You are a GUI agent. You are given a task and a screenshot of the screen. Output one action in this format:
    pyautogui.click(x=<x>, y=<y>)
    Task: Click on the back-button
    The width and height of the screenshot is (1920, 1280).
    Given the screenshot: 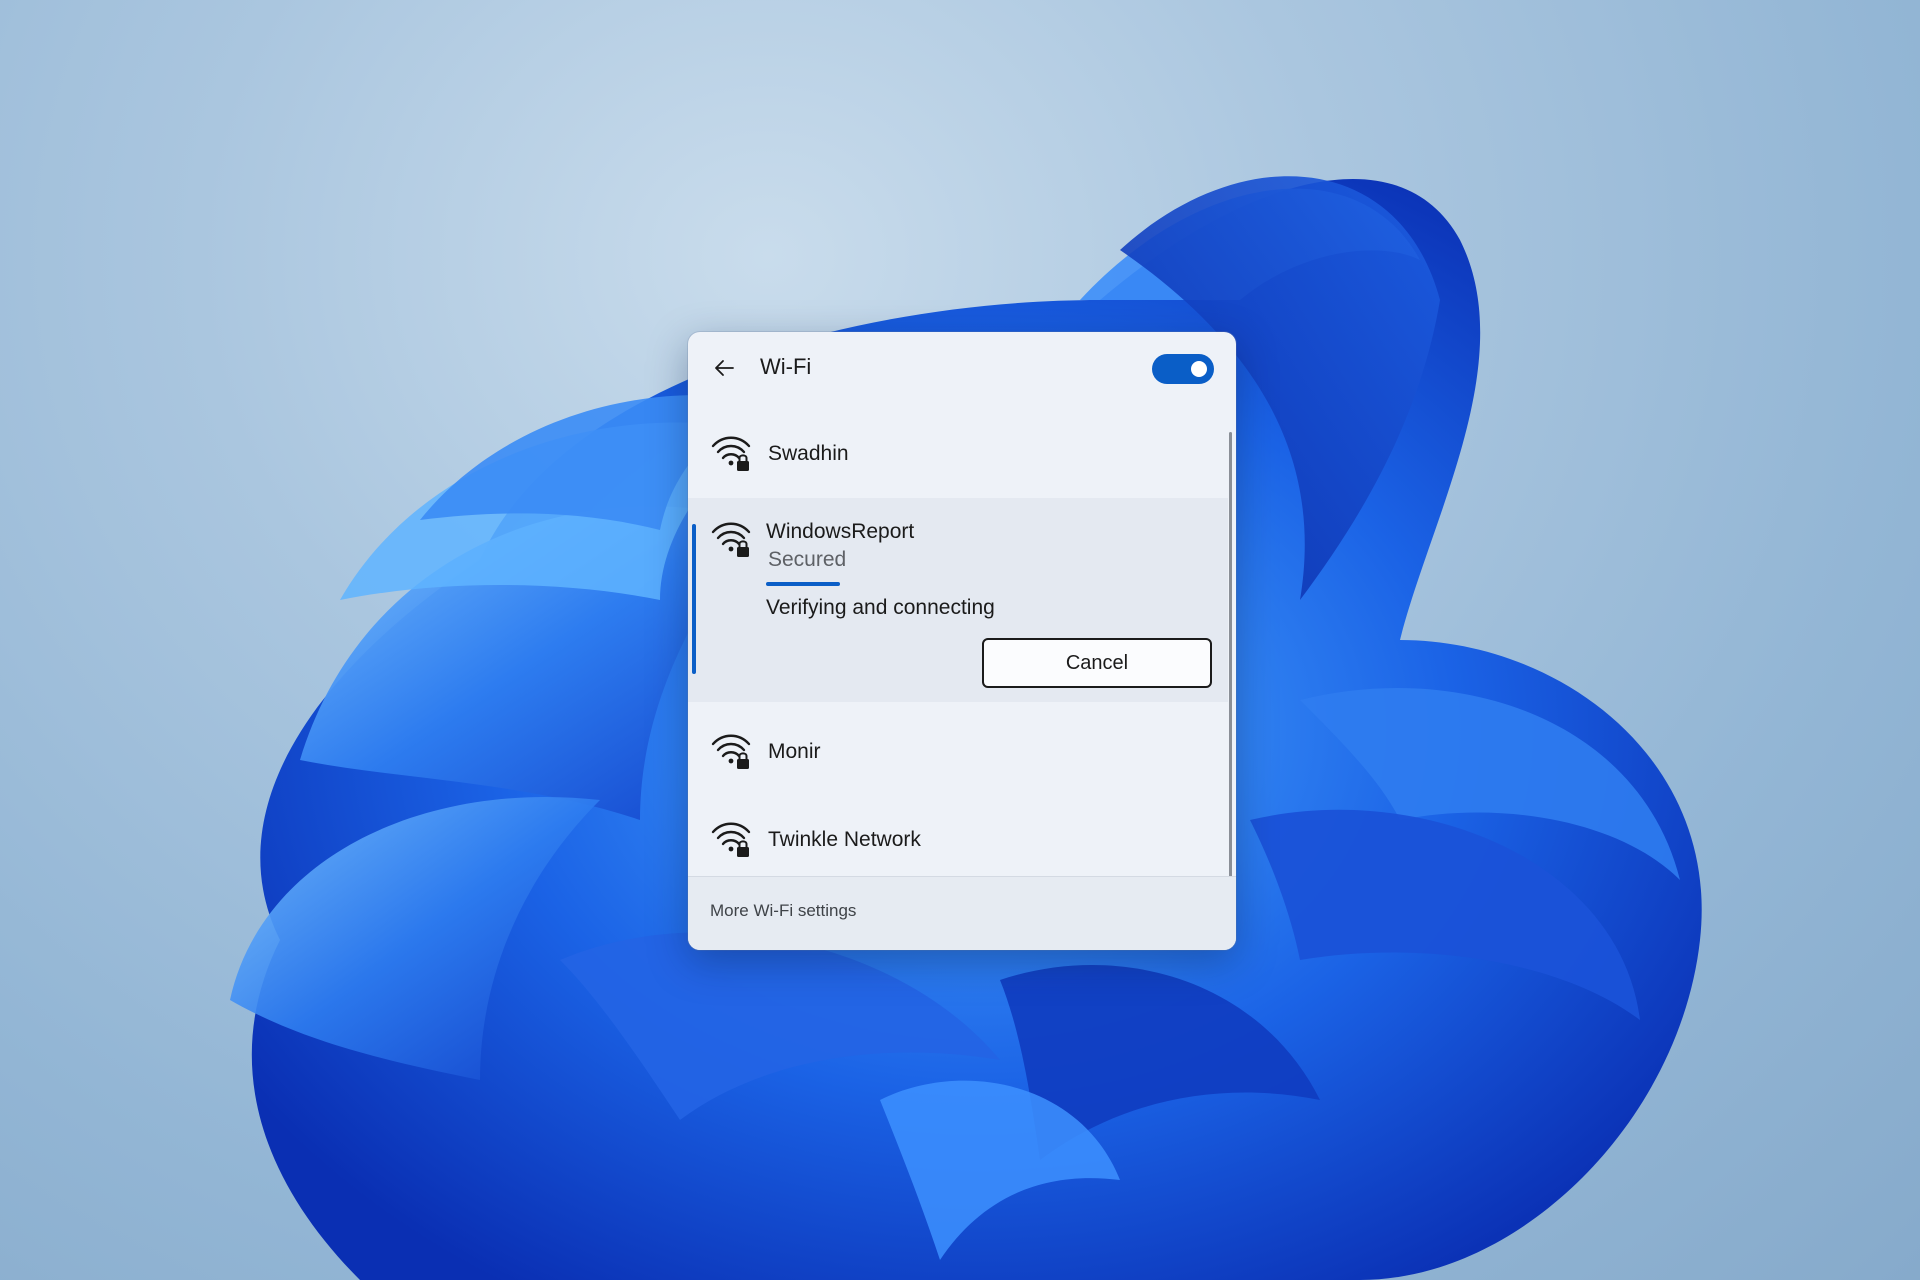 What is the action you would take?
    pyautogui.click(x=724, y=368)
    